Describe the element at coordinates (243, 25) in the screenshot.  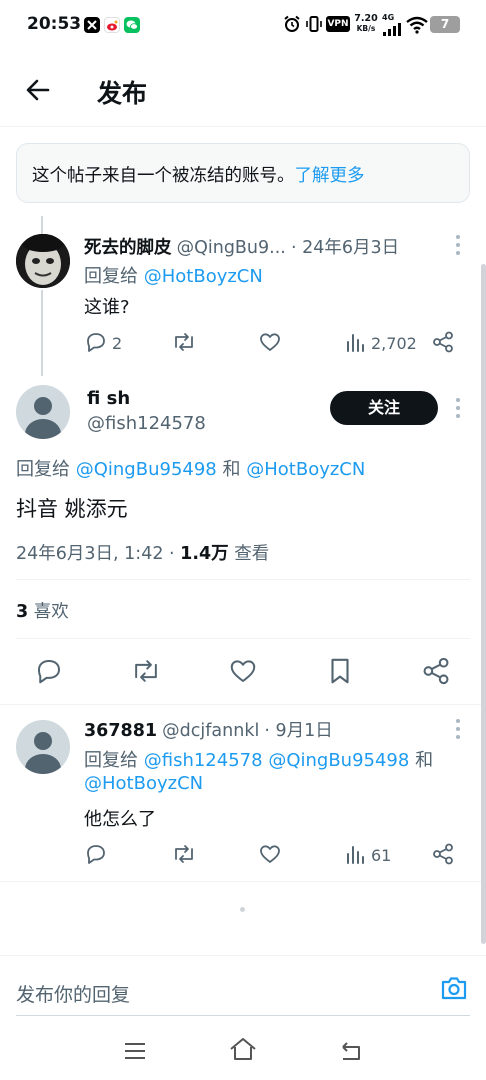
I see `status-bar: 20:53 VPN 7.20 KB/s 4G 7` at that location.